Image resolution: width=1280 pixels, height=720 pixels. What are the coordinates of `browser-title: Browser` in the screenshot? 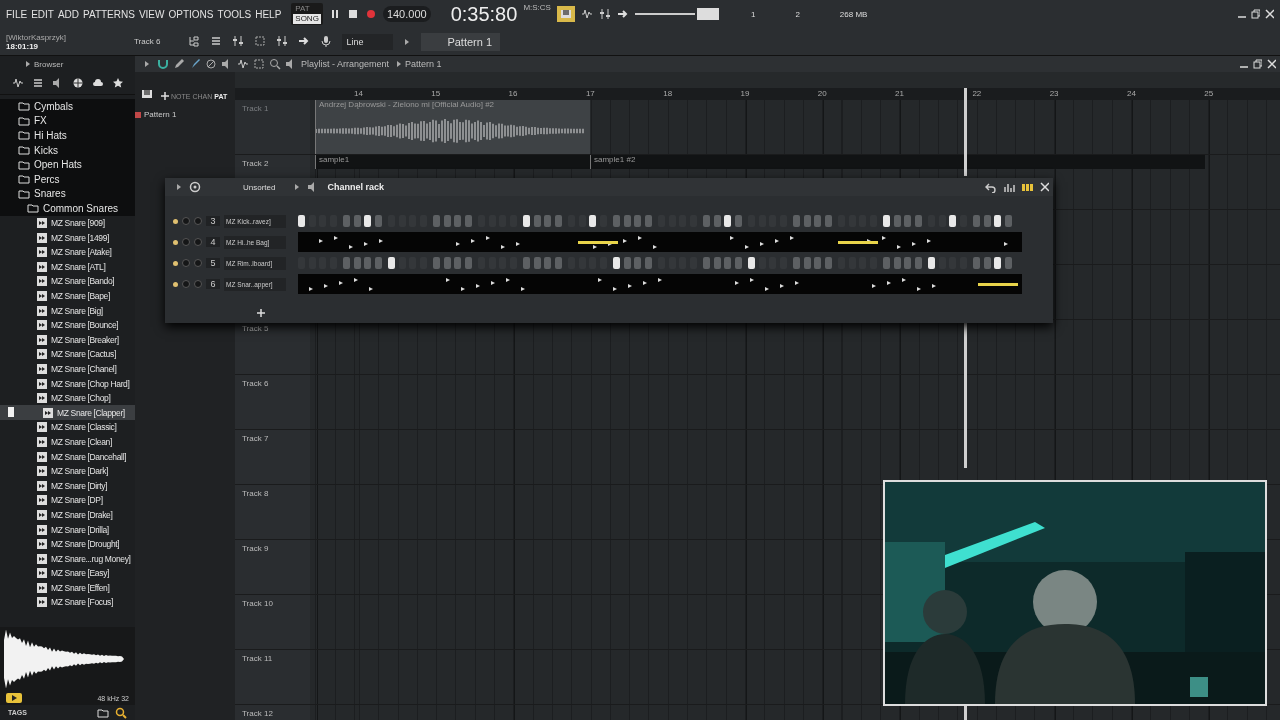 It's located at (49, 64).